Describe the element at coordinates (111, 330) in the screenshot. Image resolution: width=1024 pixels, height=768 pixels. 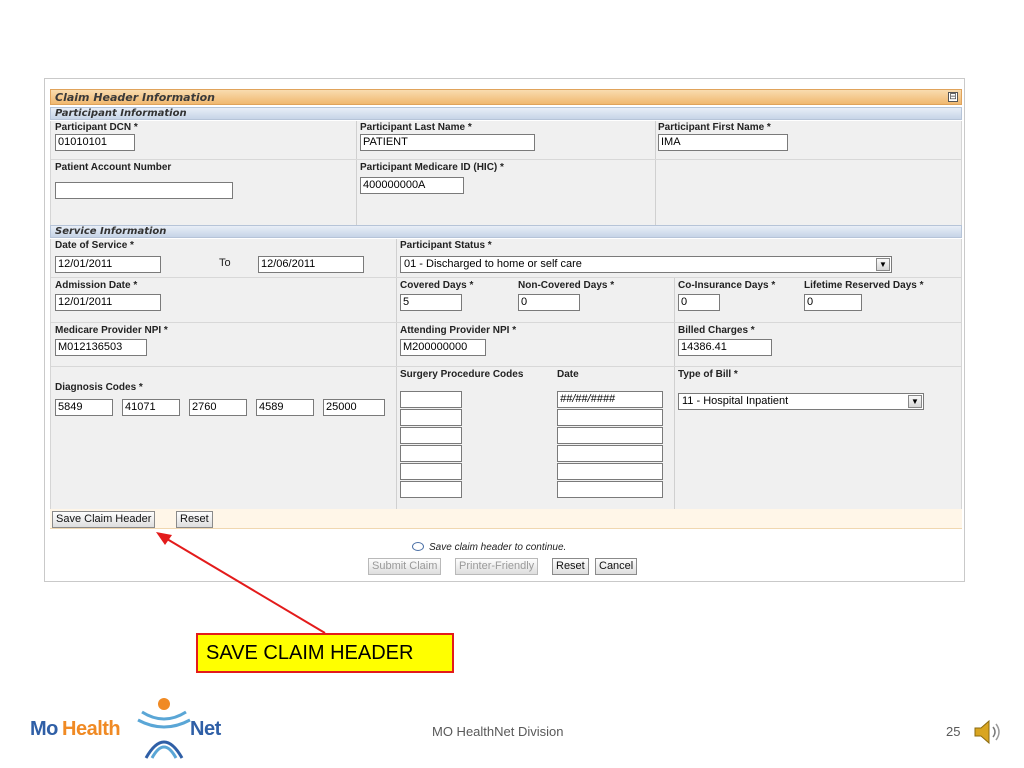
I see `medicare-provider-npi-label: Medicare Provider NPI *` at that location.